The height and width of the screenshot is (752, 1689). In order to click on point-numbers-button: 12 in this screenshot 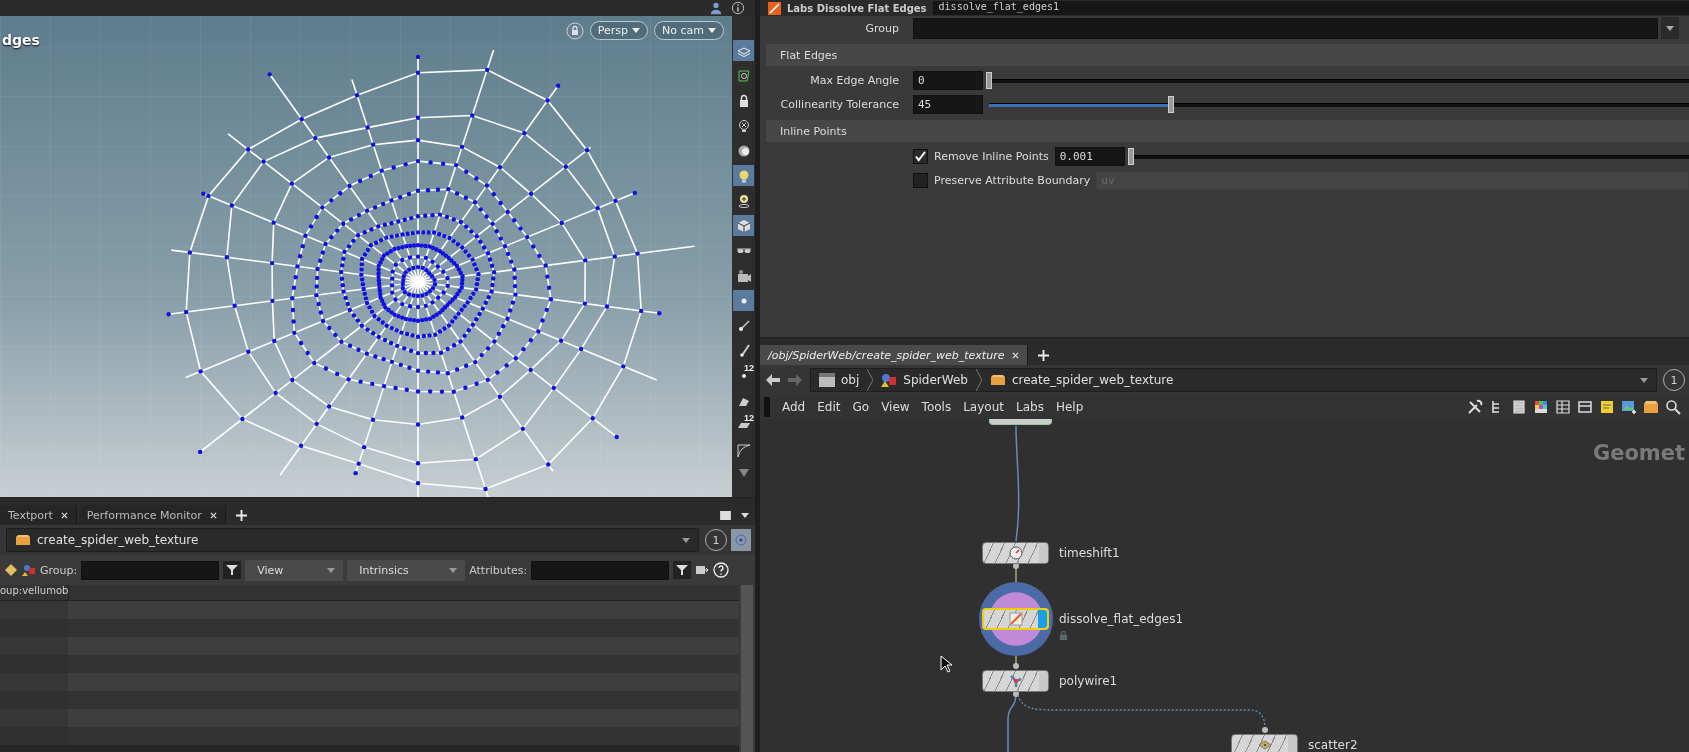, I will do `click(743, 375)`.